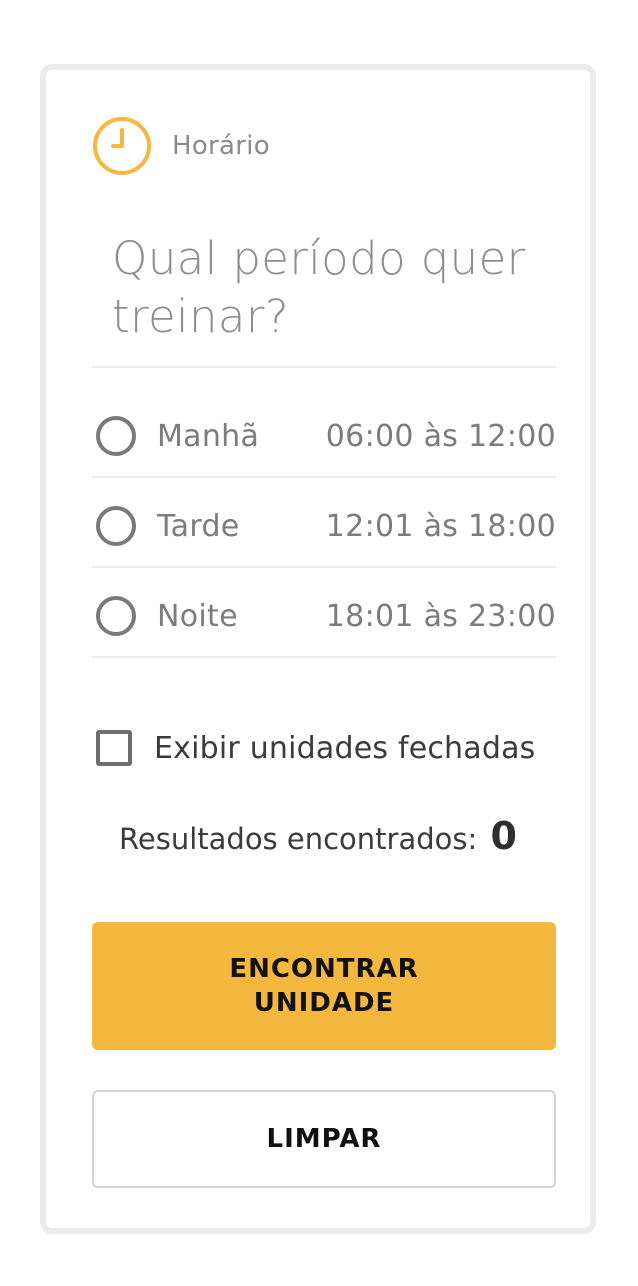 This screenshot has height=1286, width=638. What do you see at coordinates (440, 526) in the screenshot?
I see `period-time: 12:01 às 18:00` at bounding box center [440, 526].